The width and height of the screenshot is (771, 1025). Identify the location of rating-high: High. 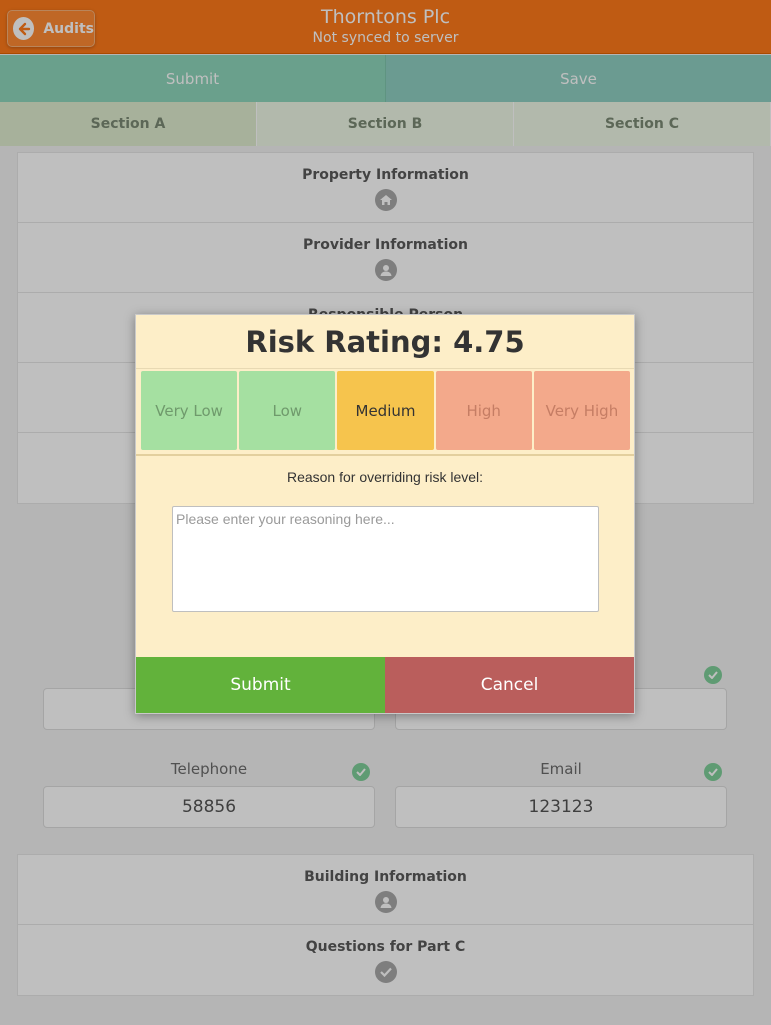
(483, 410).